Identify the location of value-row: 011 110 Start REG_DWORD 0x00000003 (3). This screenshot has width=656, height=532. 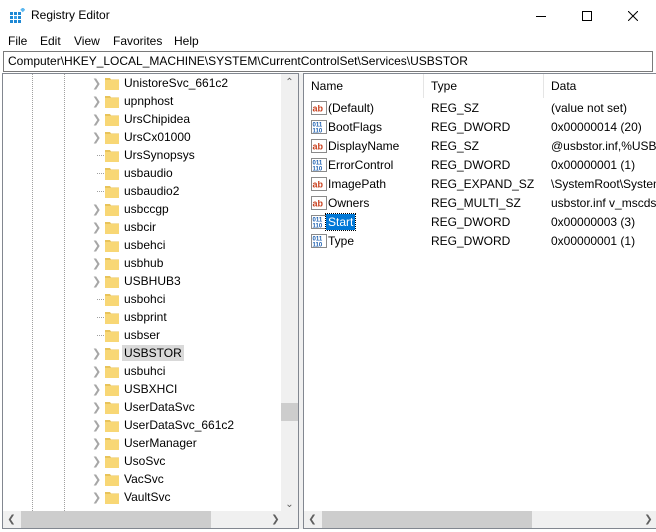
(480, 222).